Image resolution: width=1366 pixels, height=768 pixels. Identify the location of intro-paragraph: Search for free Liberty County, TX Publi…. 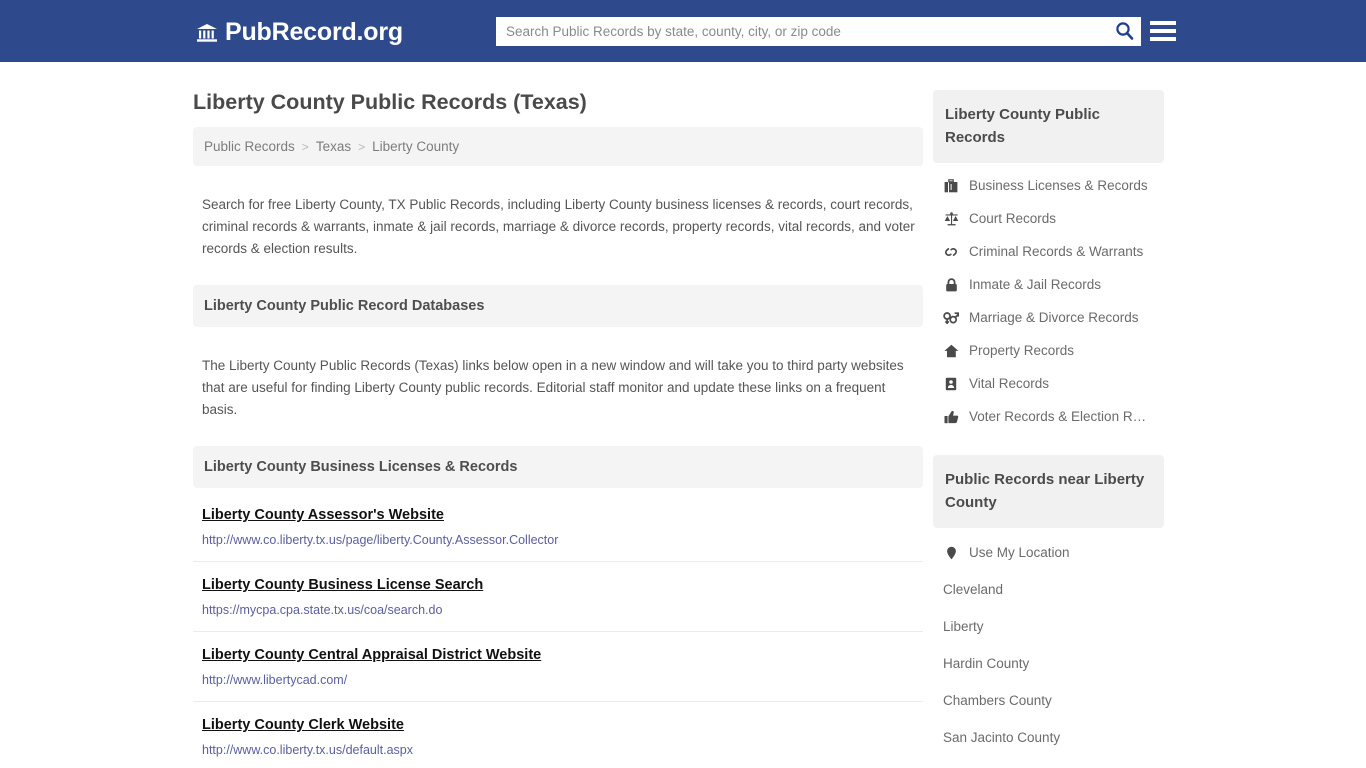
(558, 226).